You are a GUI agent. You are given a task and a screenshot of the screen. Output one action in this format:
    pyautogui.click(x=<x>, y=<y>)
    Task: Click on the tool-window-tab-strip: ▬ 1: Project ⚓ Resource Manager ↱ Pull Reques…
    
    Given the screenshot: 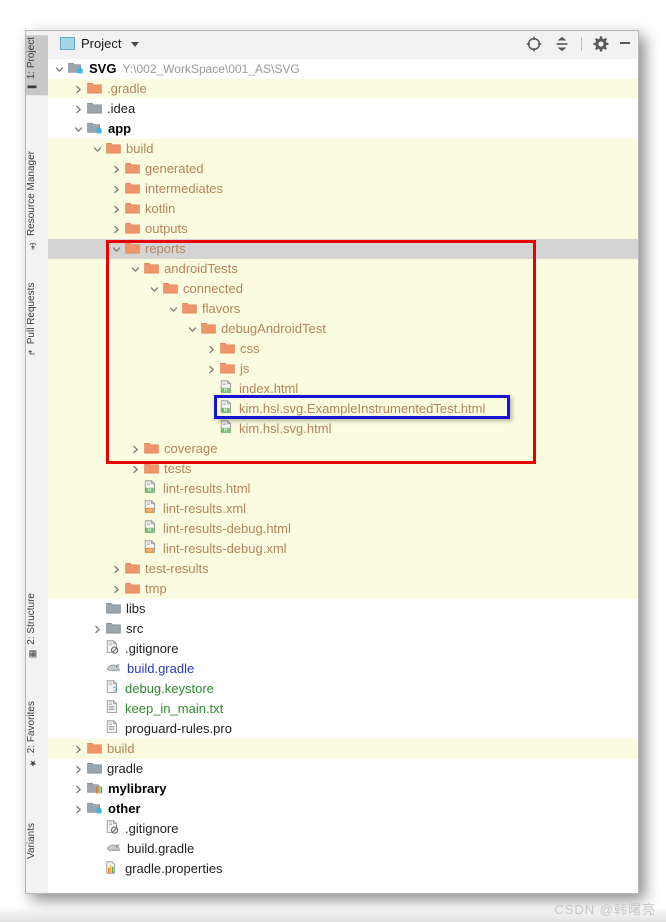 What is the action you would take?
    pyautogui.click(x=37, y=462)
    